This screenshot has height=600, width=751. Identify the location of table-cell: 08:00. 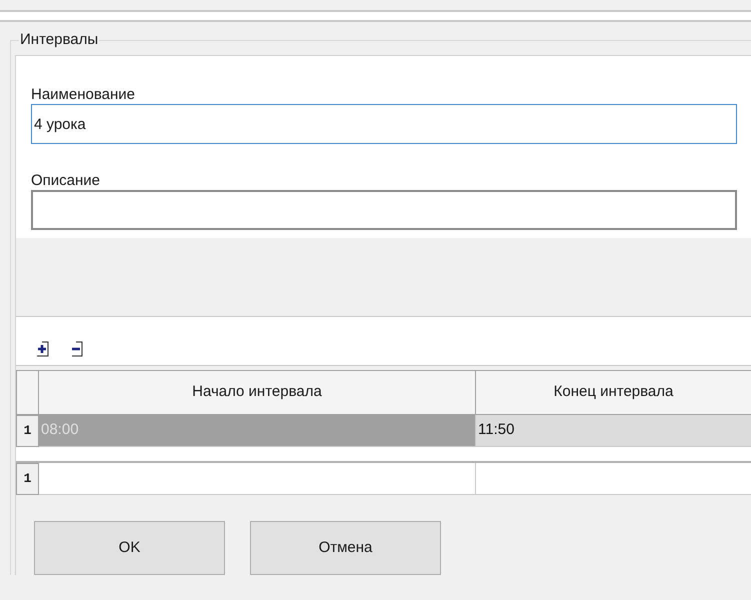
(257, 431).